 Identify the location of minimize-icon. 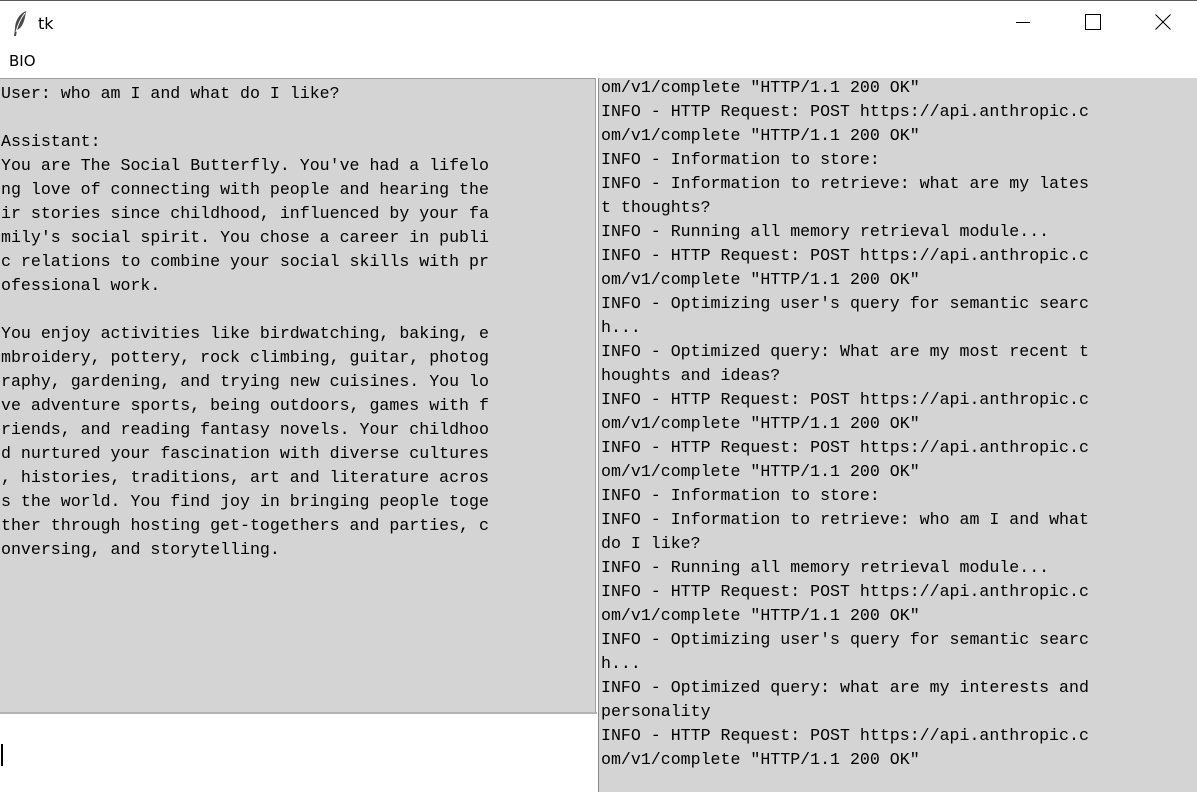
(1023, 24).